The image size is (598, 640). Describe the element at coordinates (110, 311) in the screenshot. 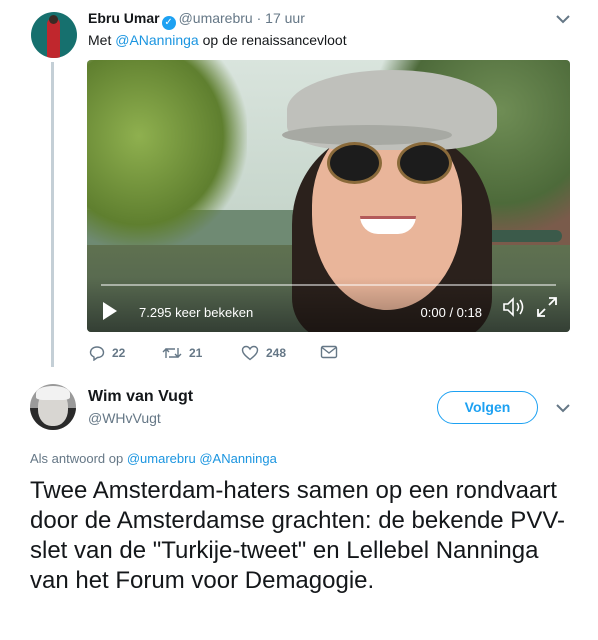

I see `play-icon` at that location.